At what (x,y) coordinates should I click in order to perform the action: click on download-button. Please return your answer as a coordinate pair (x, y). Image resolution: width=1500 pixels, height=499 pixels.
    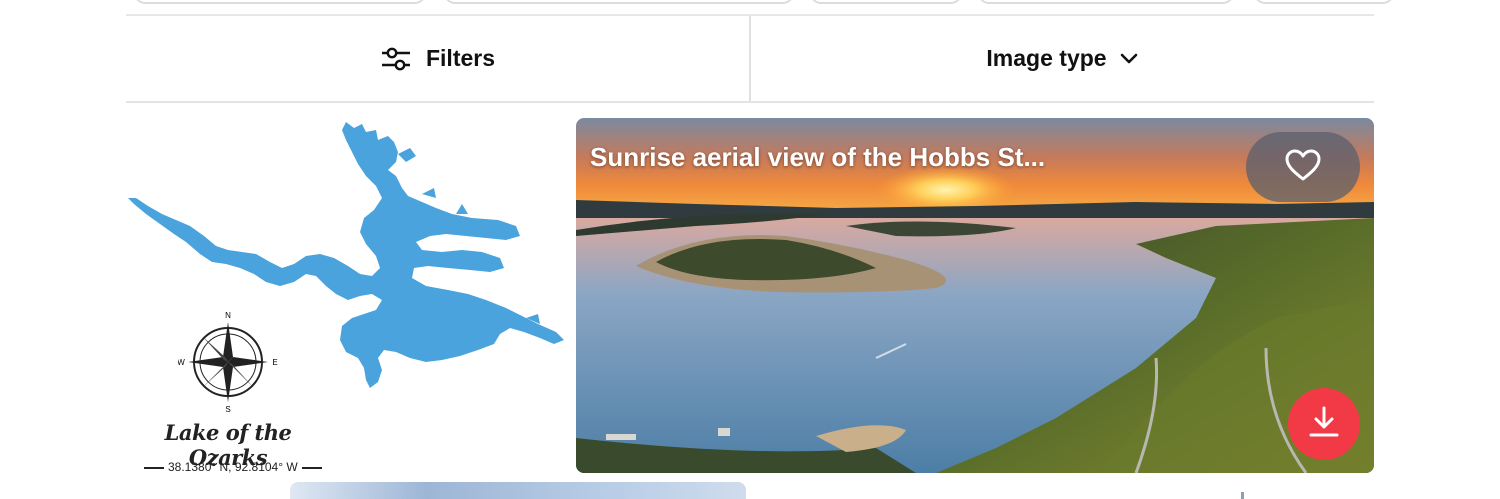
    Looking at the image, I should click on (1324, 424).